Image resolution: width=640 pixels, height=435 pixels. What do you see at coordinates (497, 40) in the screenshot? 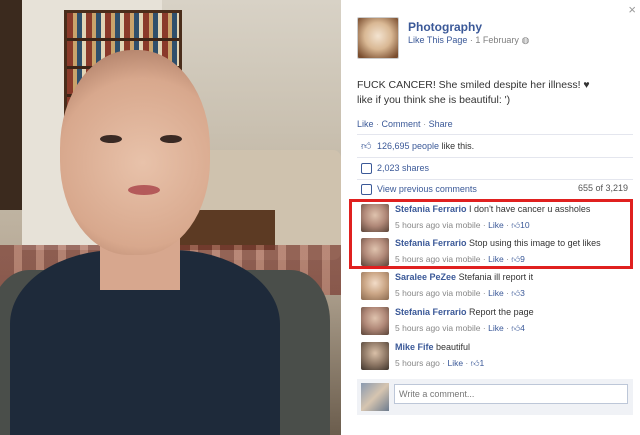
I see `post-date: 1 February` at bounding box center [497, 40].